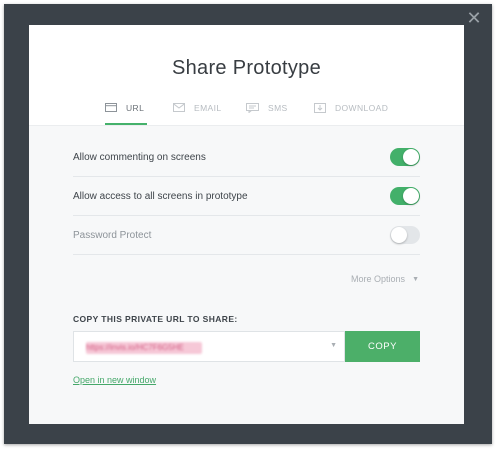  I want to click on close-icon: ✕, so click(474, 18).